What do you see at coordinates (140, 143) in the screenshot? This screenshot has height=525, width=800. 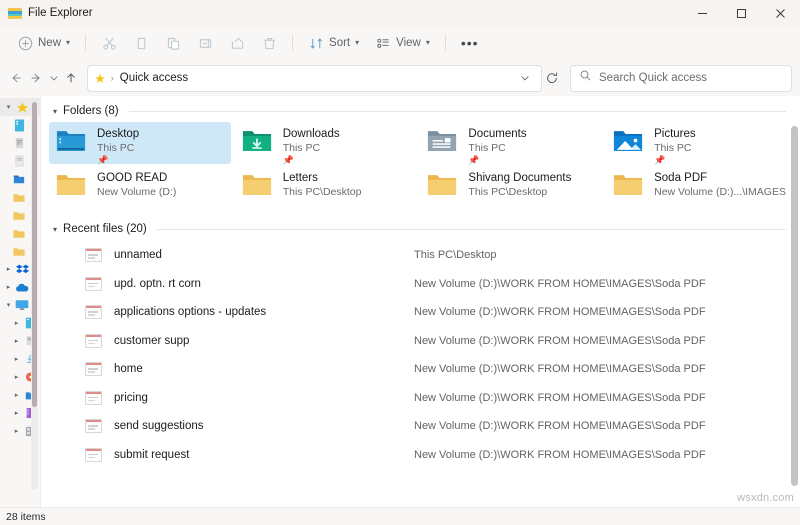 I see `folder-item-desktop: Desktop This PC 📌` at bounding box center [140, 143].